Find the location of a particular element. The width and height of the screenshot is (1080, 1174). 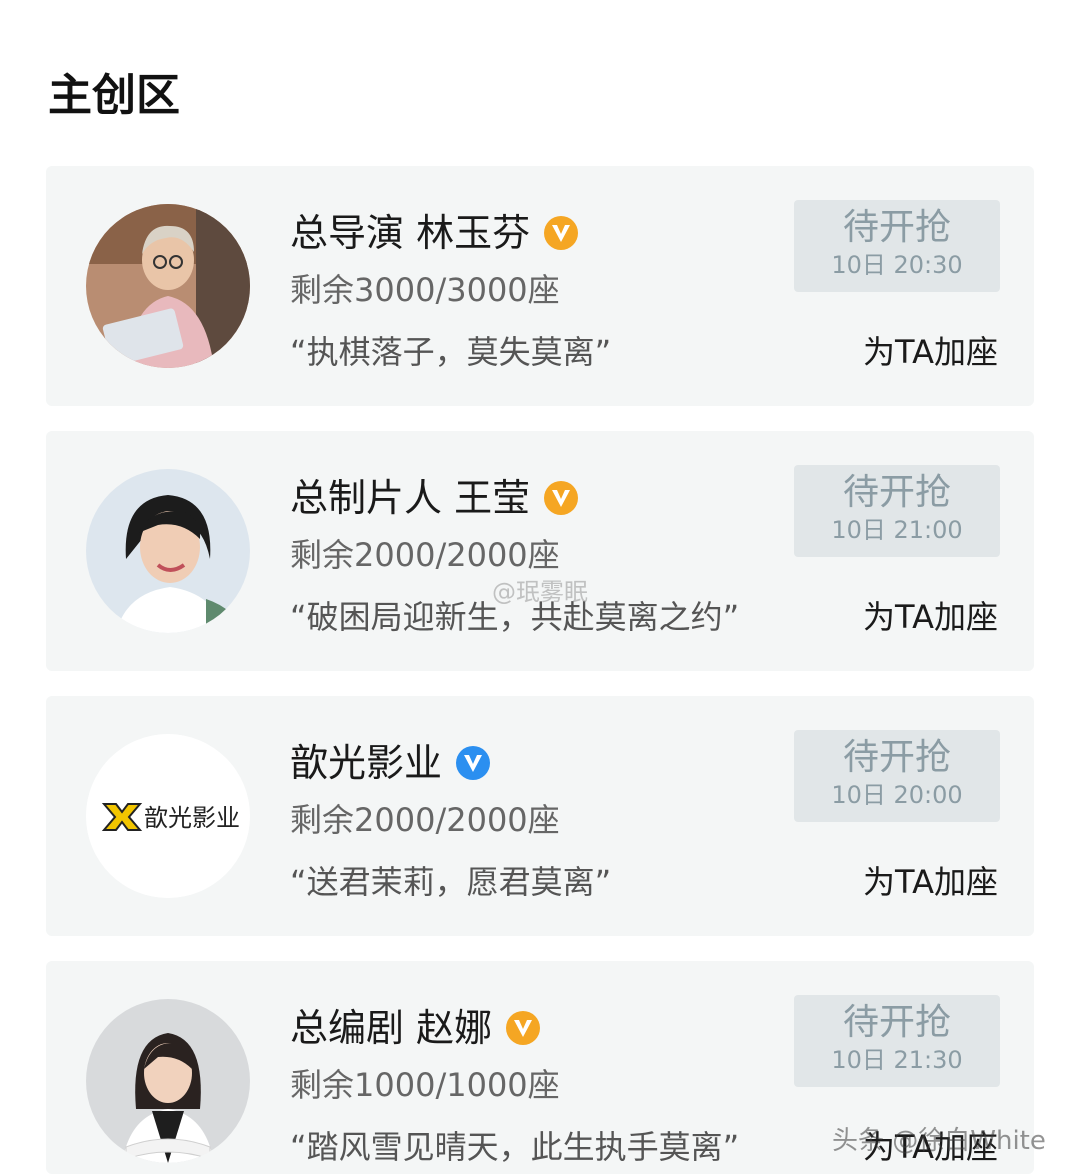

logo-text: 歆光影业 is located at coordinates (192, 818).